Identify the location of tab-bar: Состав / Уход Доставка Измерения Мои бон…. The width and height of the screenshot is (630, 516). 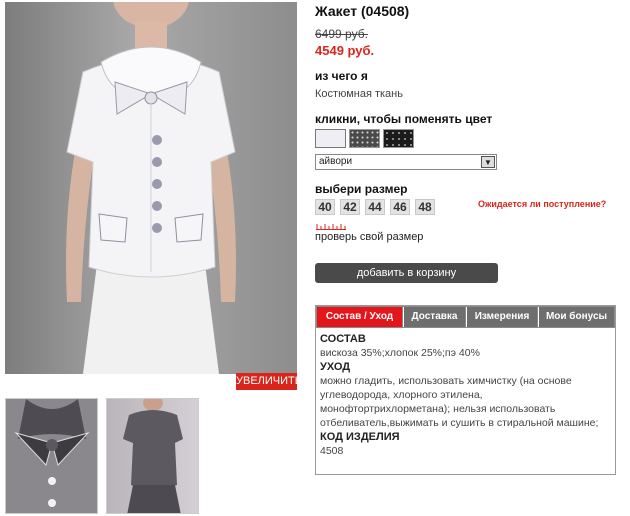
(465, 317).